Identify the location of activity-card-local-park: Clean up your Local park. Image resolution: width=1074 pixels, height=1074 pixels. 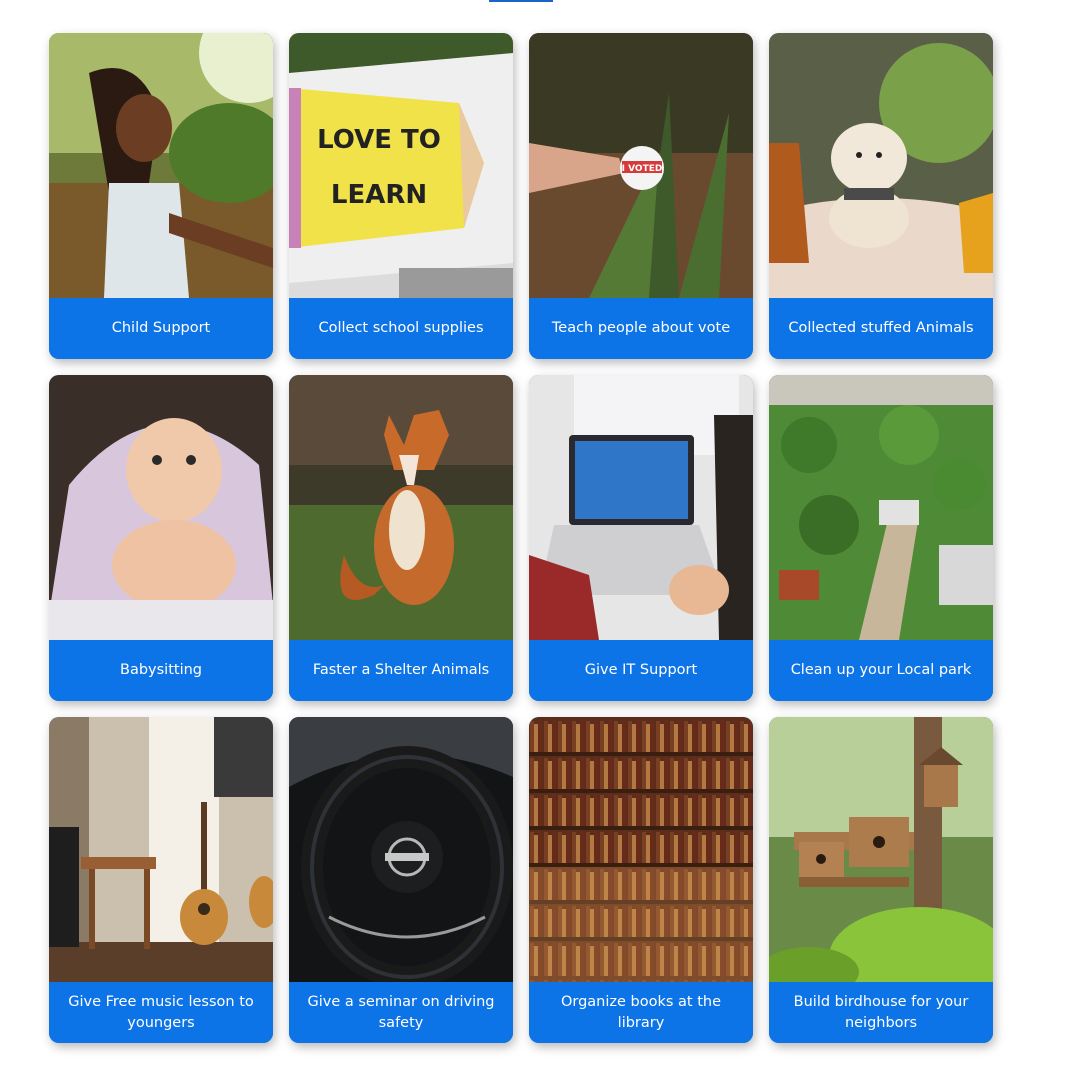
(881, 538).